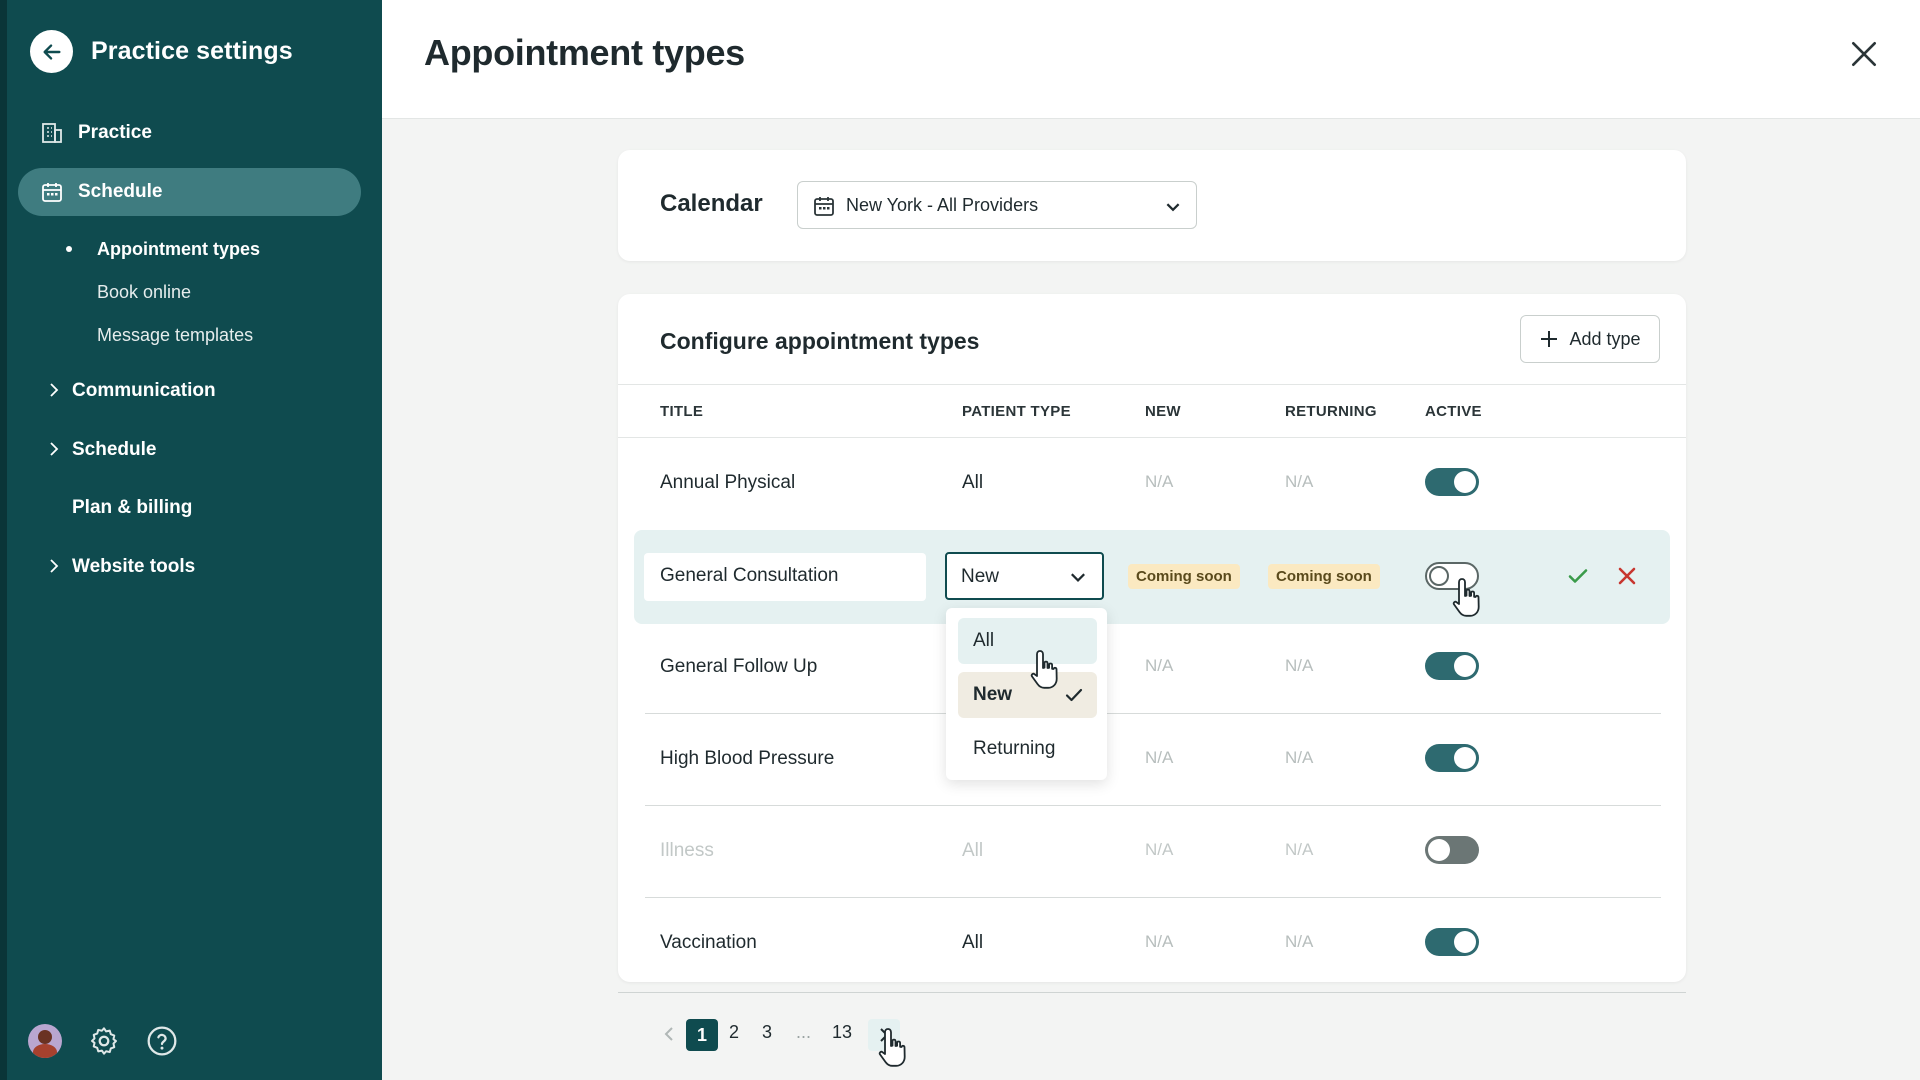 This screenshot has height=1080, width=1920. Describe the element at coordinates (1152, 852) in the screenshot. I see `table-row: Illness All N/A N/A` at that location.